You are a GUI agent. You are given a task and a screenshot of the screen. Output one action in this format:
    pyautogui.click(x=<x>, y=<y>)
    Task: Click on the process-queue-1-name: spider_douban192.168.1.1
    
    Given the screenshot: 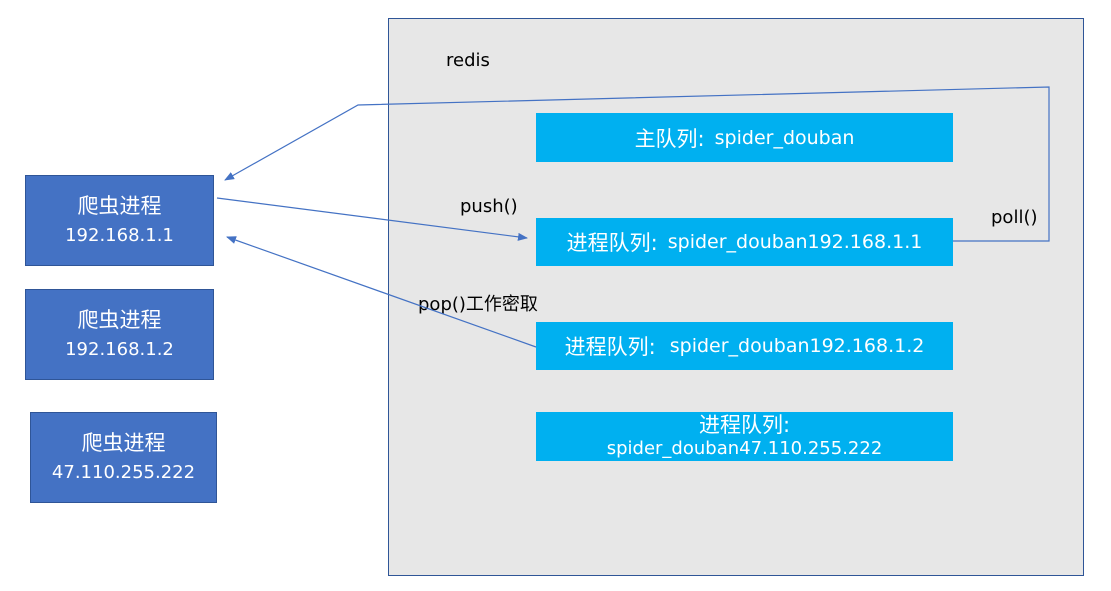 What is the action you would take?
    pyautogui.click(x=795, y=242)
    